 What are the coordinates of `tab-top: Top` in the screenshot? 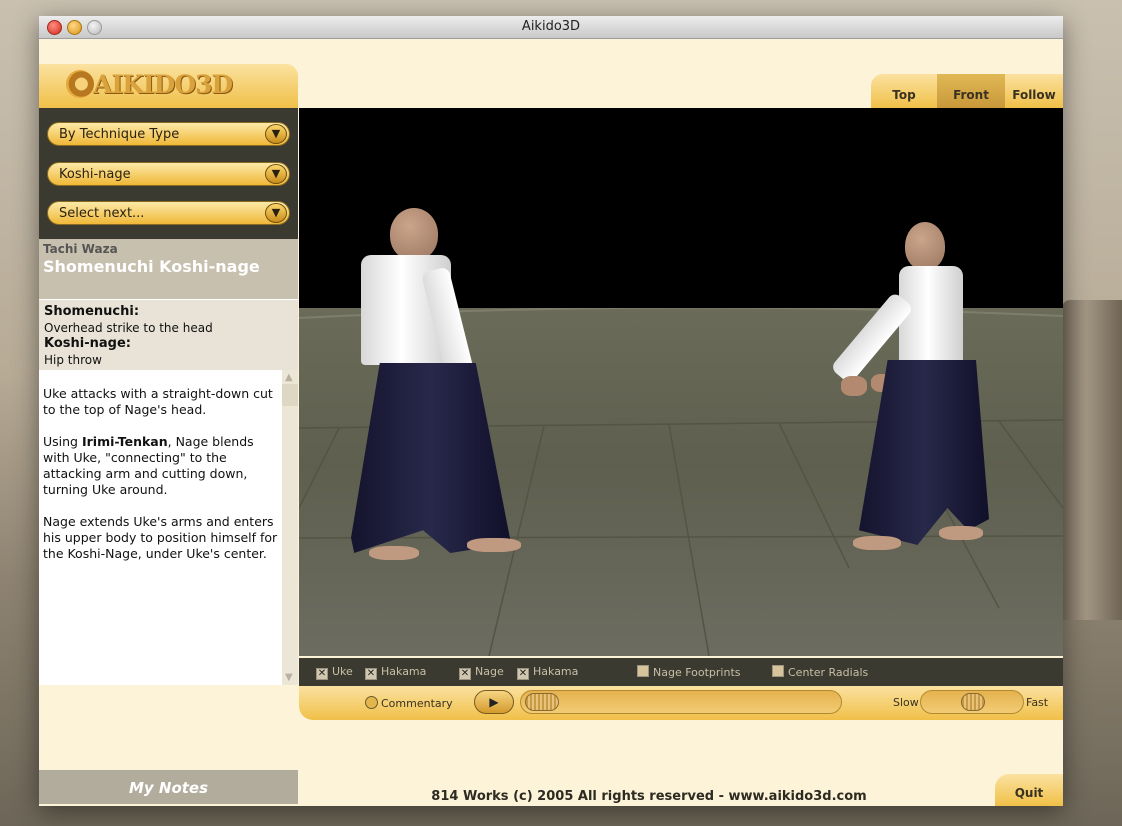 It's located at (904, 91).